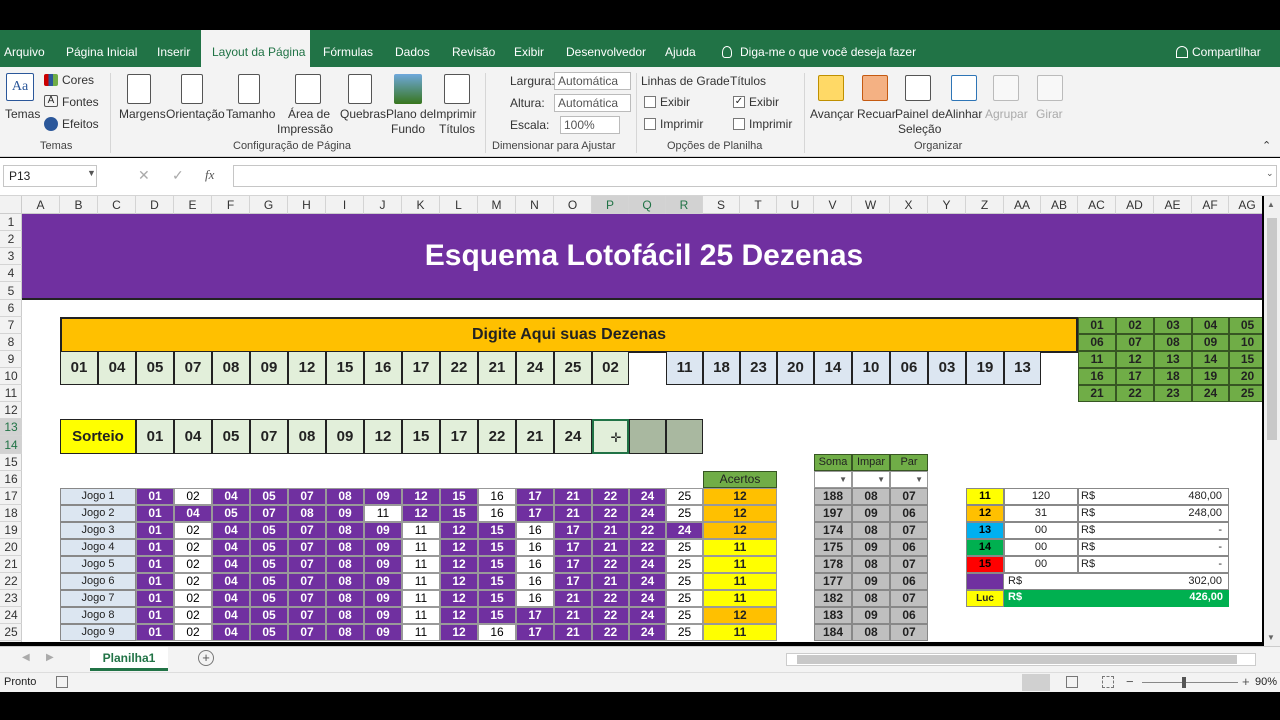  Describe the element at coordinates (363, 114) in the screenshot. I see `breaks-button: Quebras` at that location.